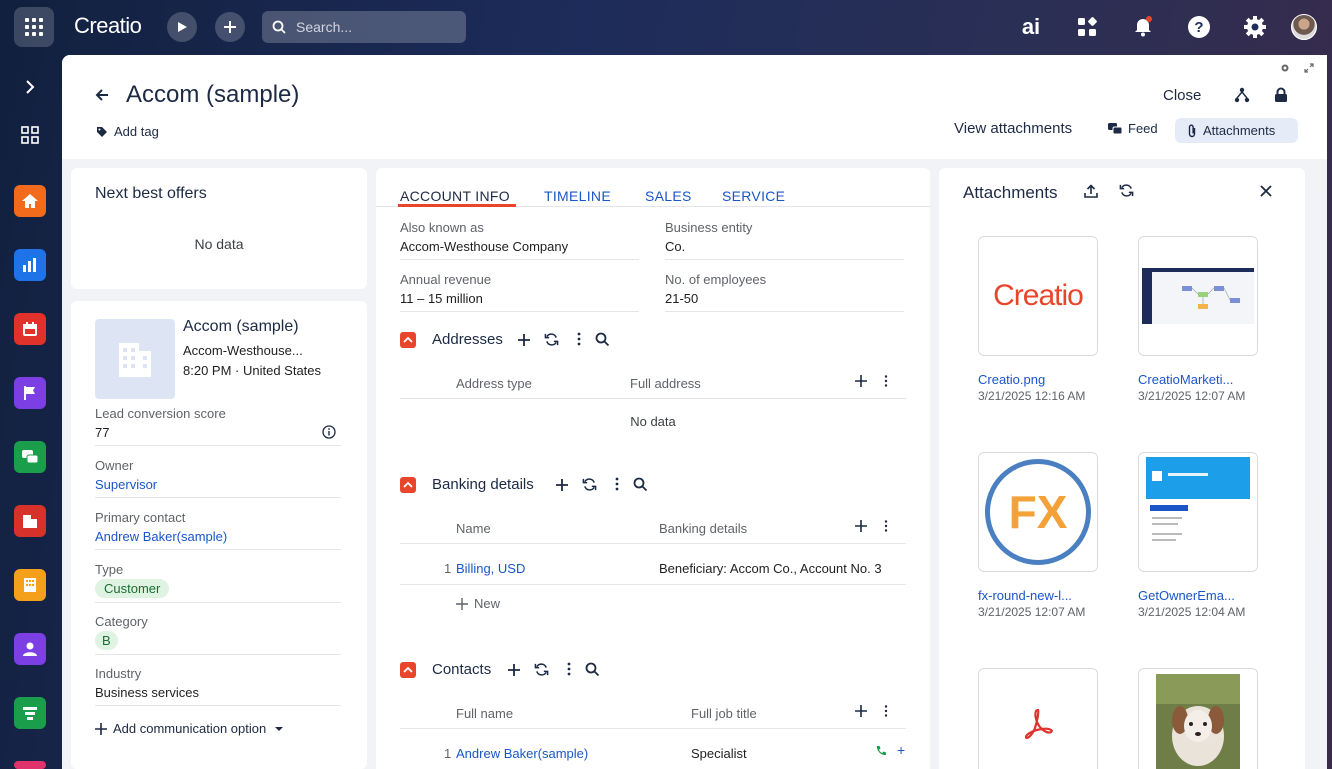 This screenshot has height=769, width=1332. What do you see at coordinates (1091, 192) in the screenshot?
I see `upload-button` at bounding box center [1091, 192].